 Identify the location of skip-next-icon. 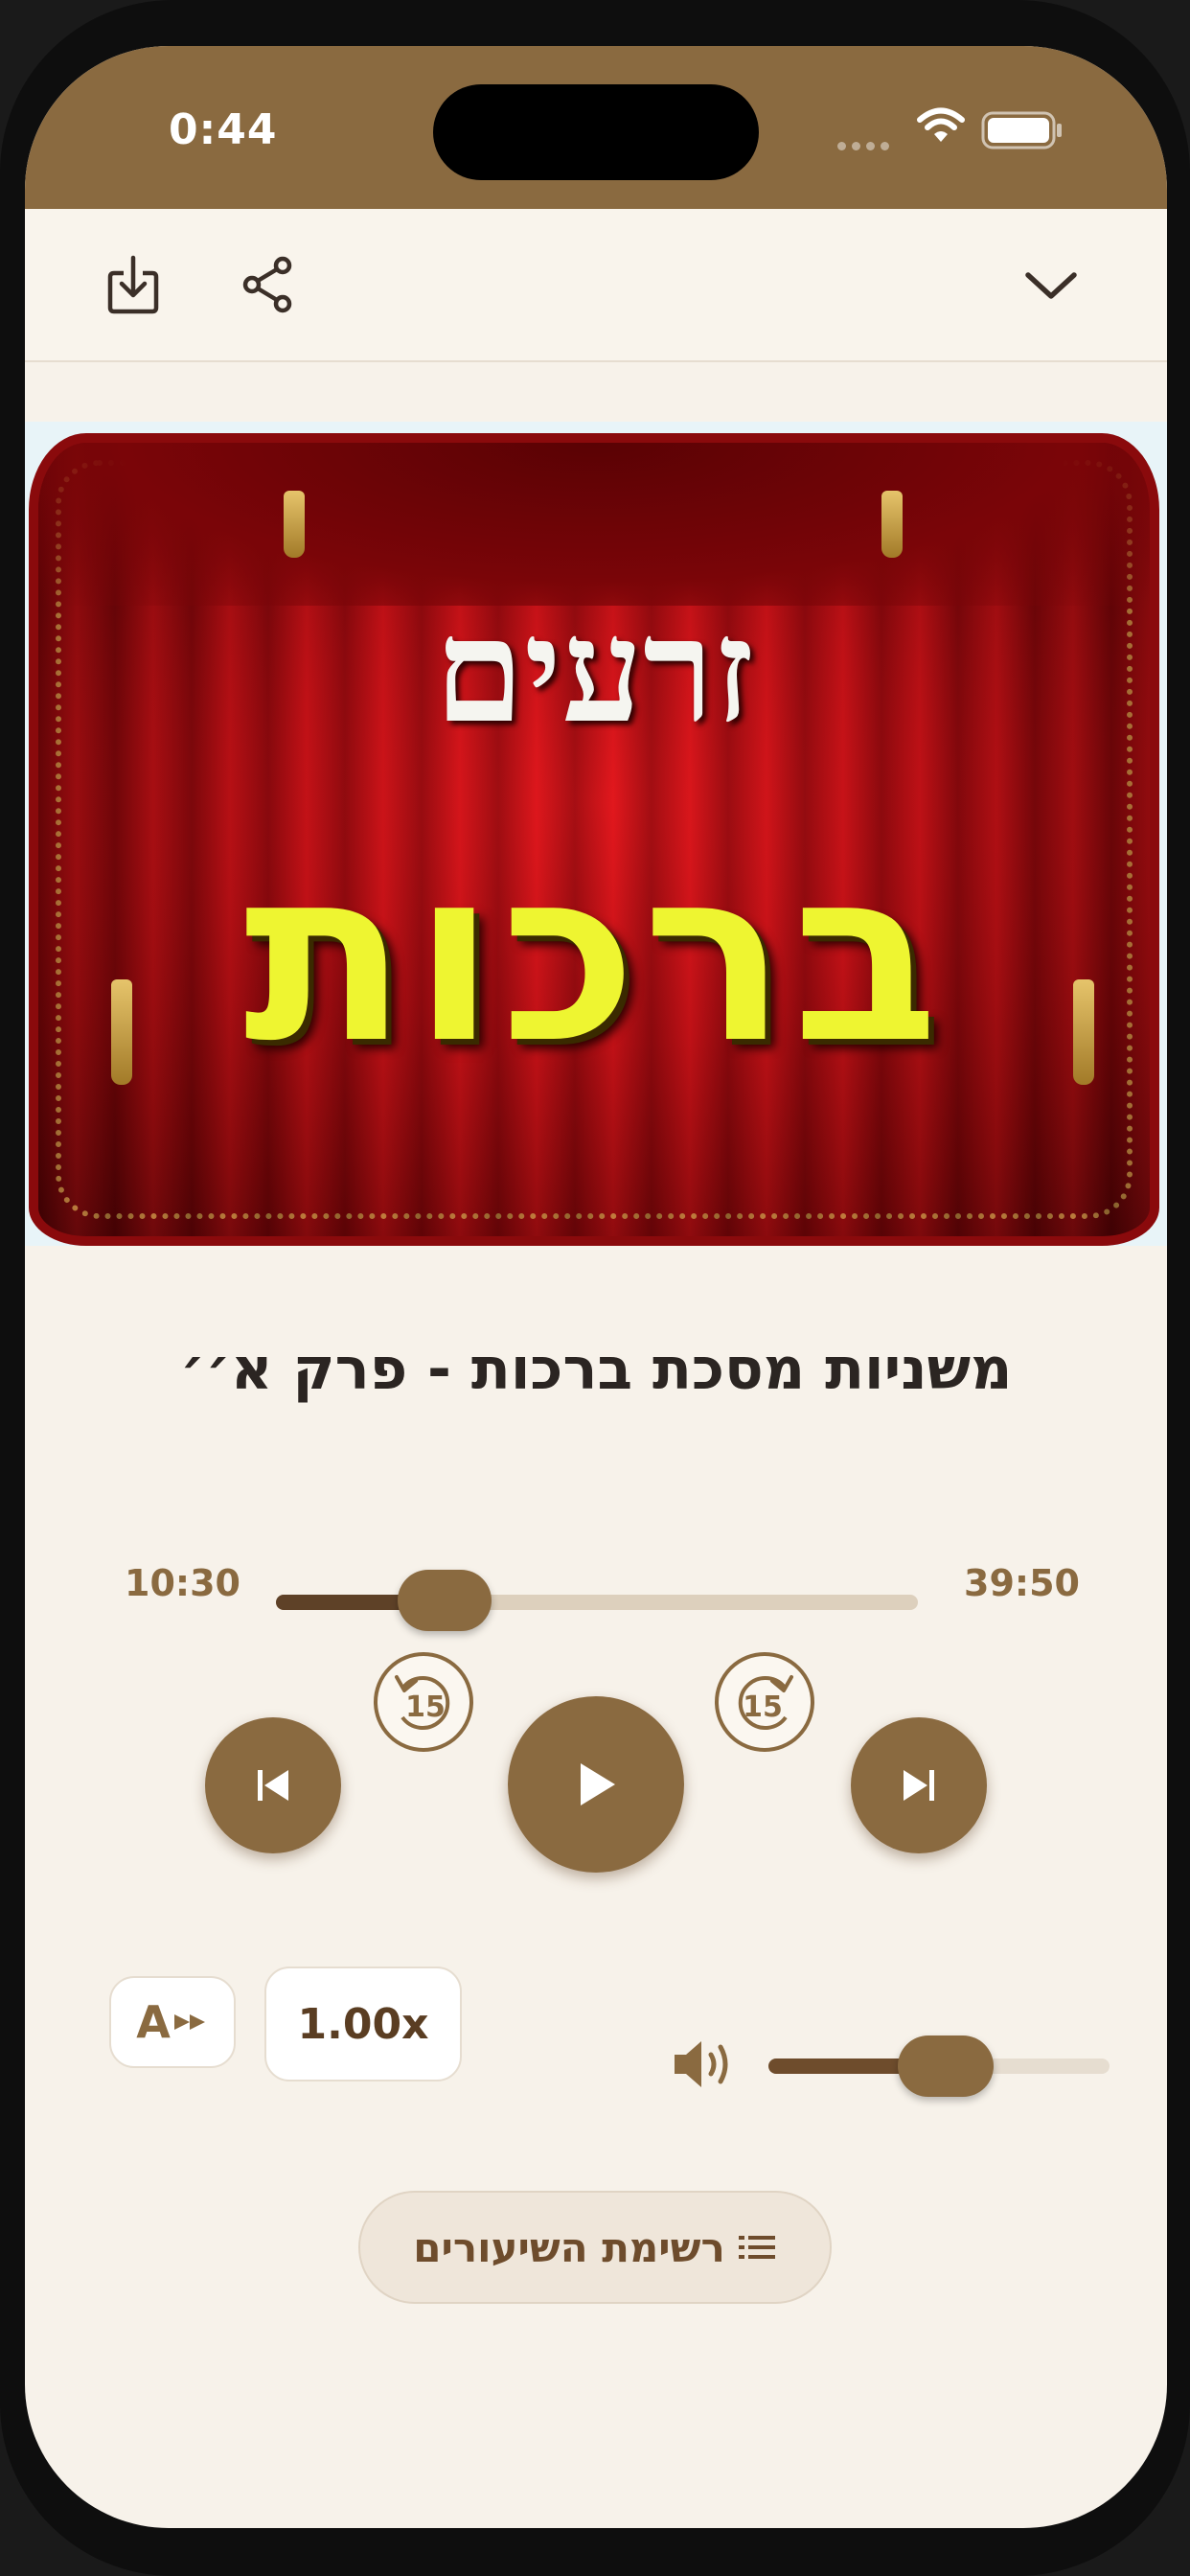
(919, 1786).